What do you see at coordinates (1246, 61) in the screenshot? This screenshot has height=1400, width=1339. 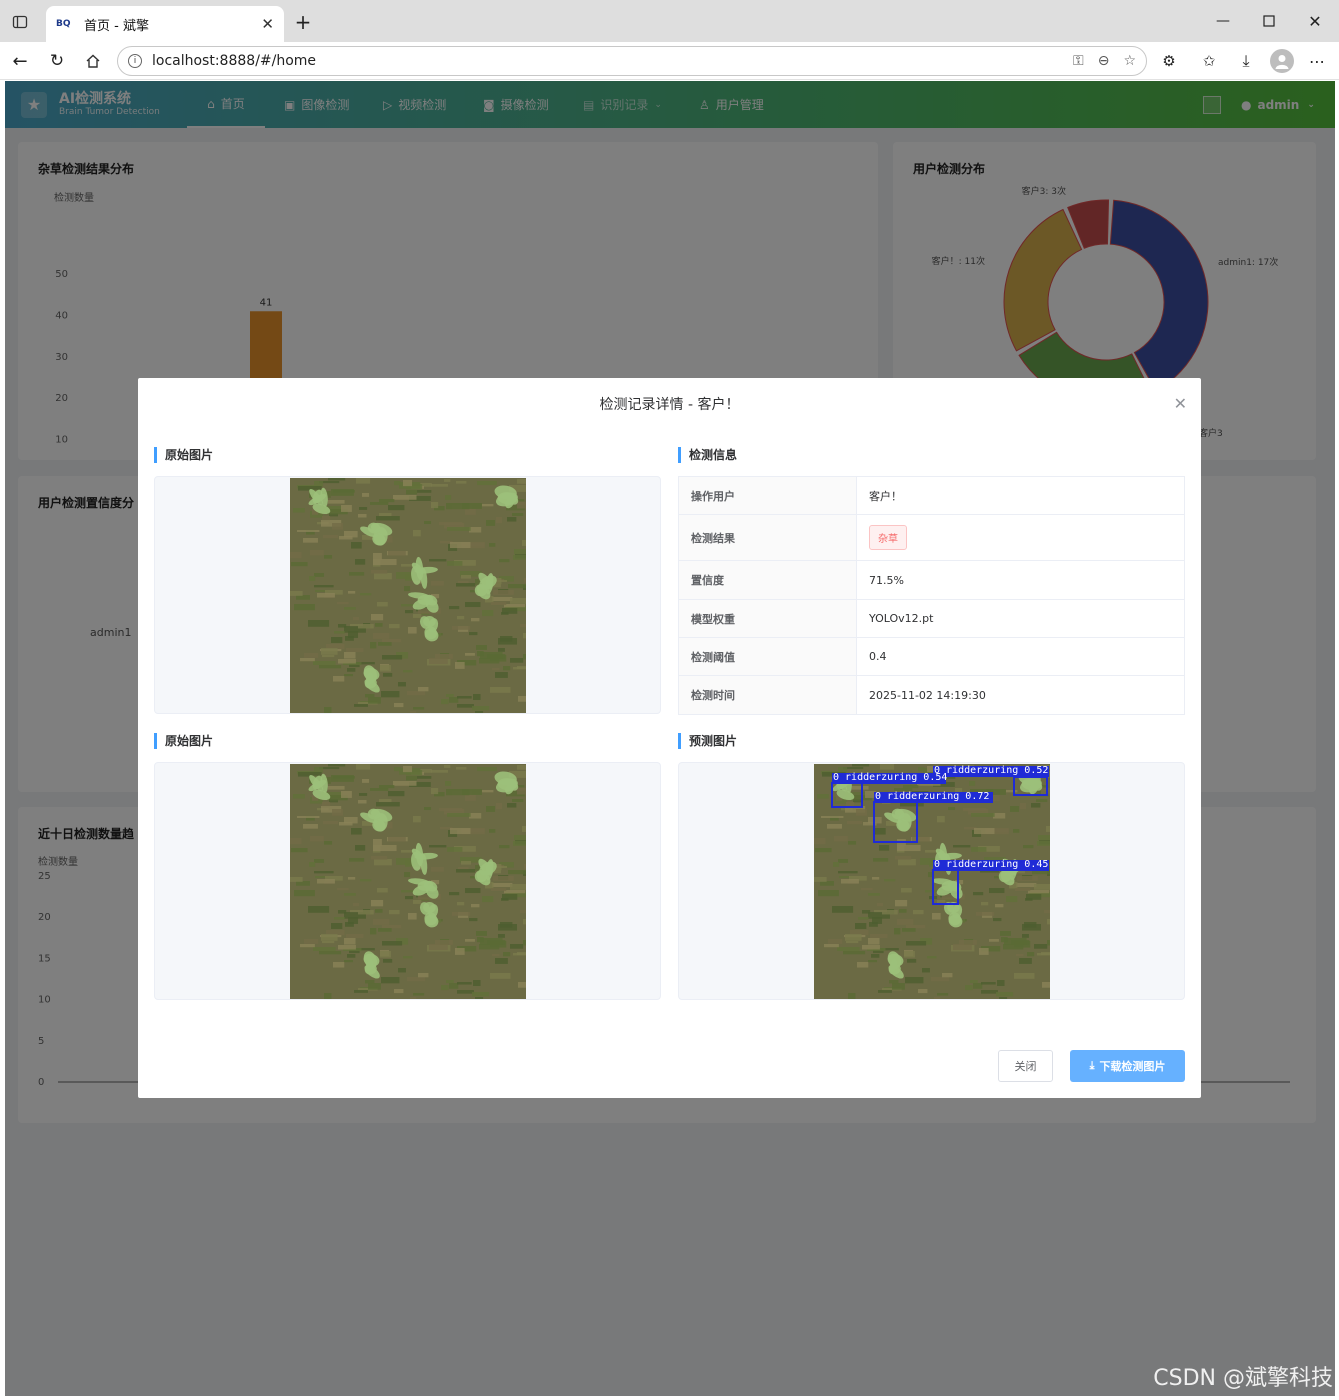 I see `downloads-icon: ⤓` at bounding box center [1246, 61].